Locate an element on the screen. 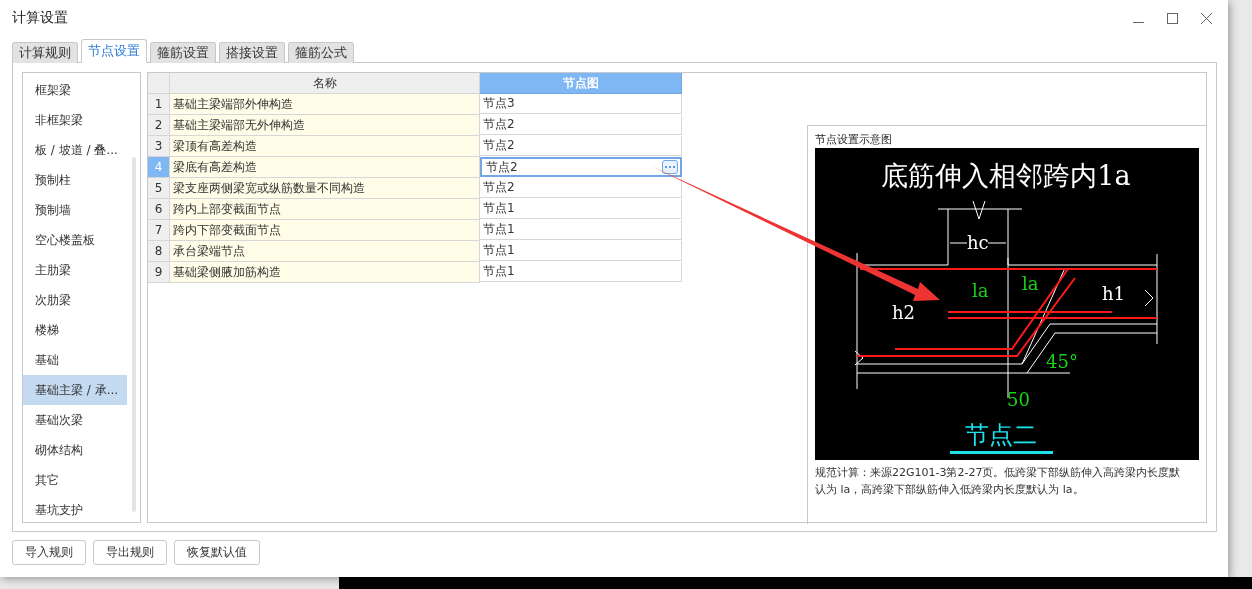 The width and height of the screenshot is (1252, 589). dimension-label: h2 is located at coordinates (904, 312).